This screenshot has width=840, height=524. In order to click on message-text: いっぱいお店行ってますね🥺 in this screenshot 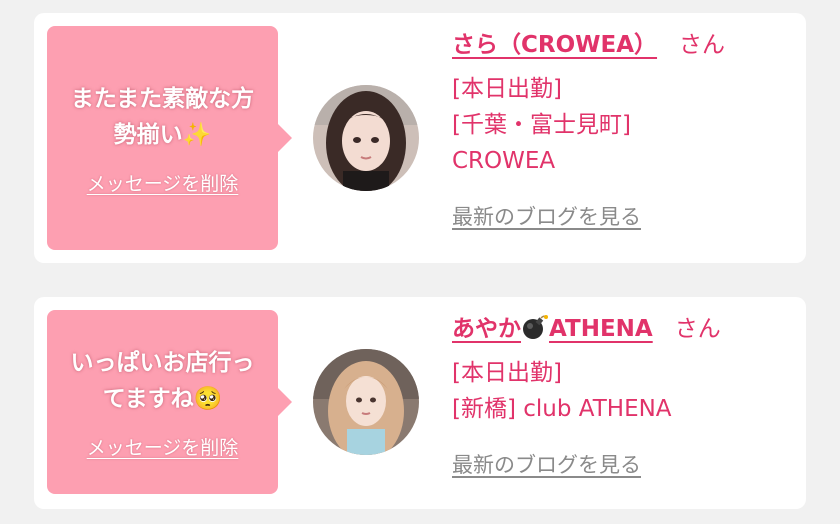, I will do `click(162, 381)`.